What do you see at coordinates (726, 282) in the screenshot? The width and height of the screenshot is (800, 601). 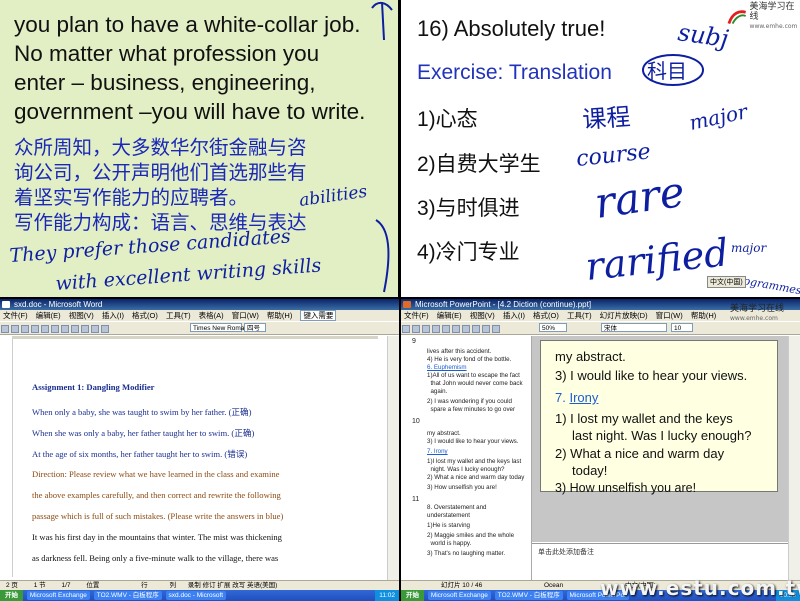 I see `ime-indicator: 中文(中国)` at bounding box center [726, 282].